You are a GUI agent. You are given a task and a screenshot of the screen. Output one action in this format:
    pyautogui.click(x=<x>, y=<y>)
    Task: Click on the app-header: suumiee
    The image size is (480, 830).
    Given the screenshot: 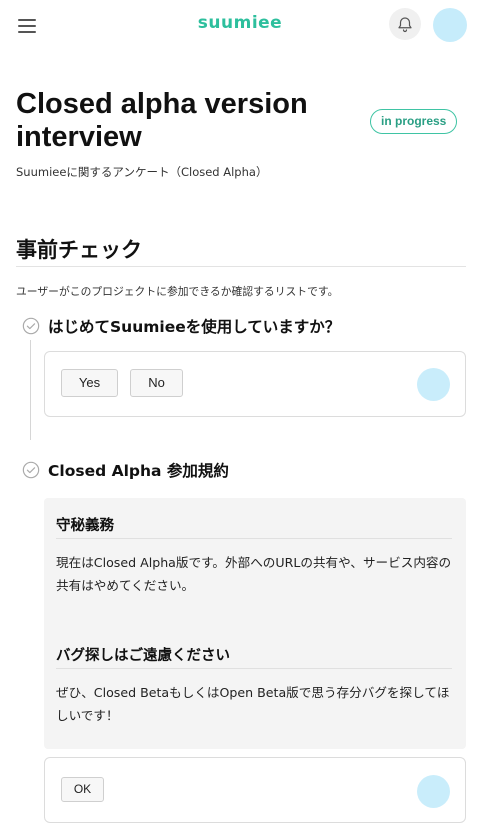 What is the action you would take?
    pyautogui.click(x=240, y=26)
    